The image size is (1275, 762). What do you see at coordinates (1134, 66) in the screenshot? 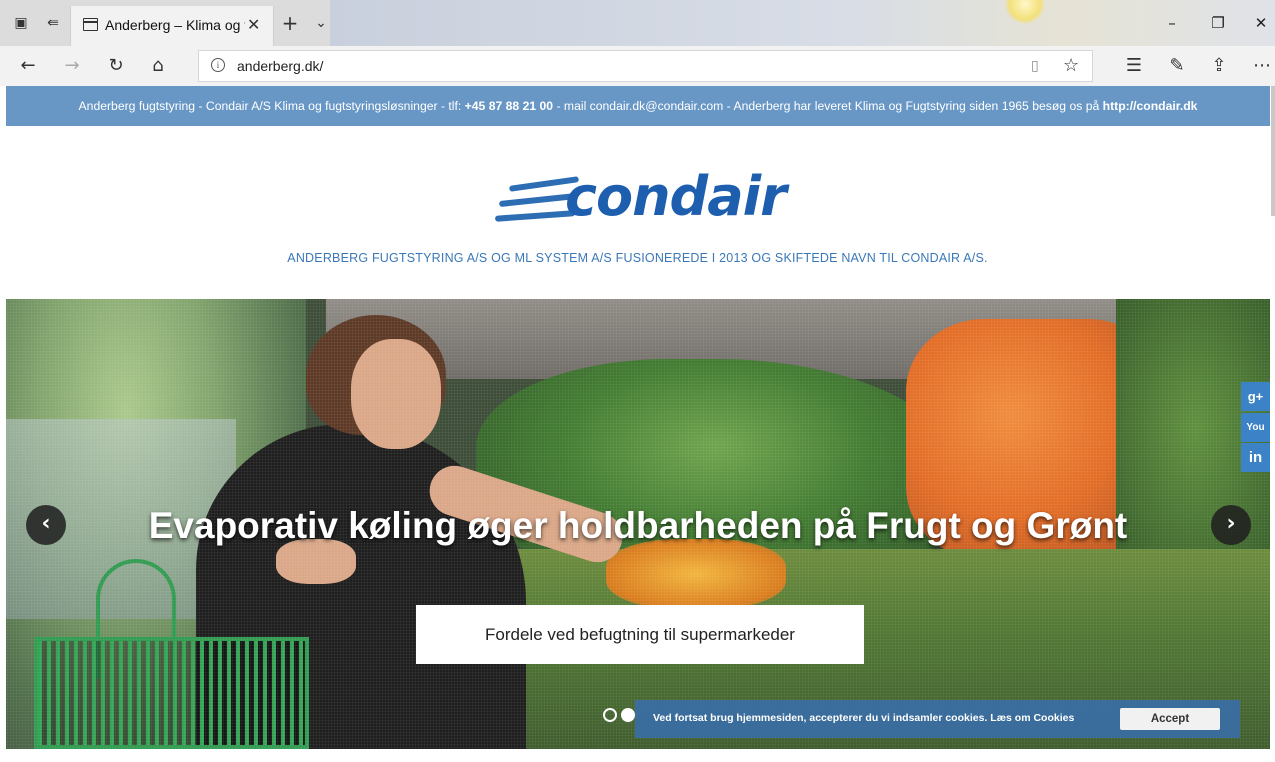
I see `favorites-hub-icon: ☰` at bounding box center [1134, 66].